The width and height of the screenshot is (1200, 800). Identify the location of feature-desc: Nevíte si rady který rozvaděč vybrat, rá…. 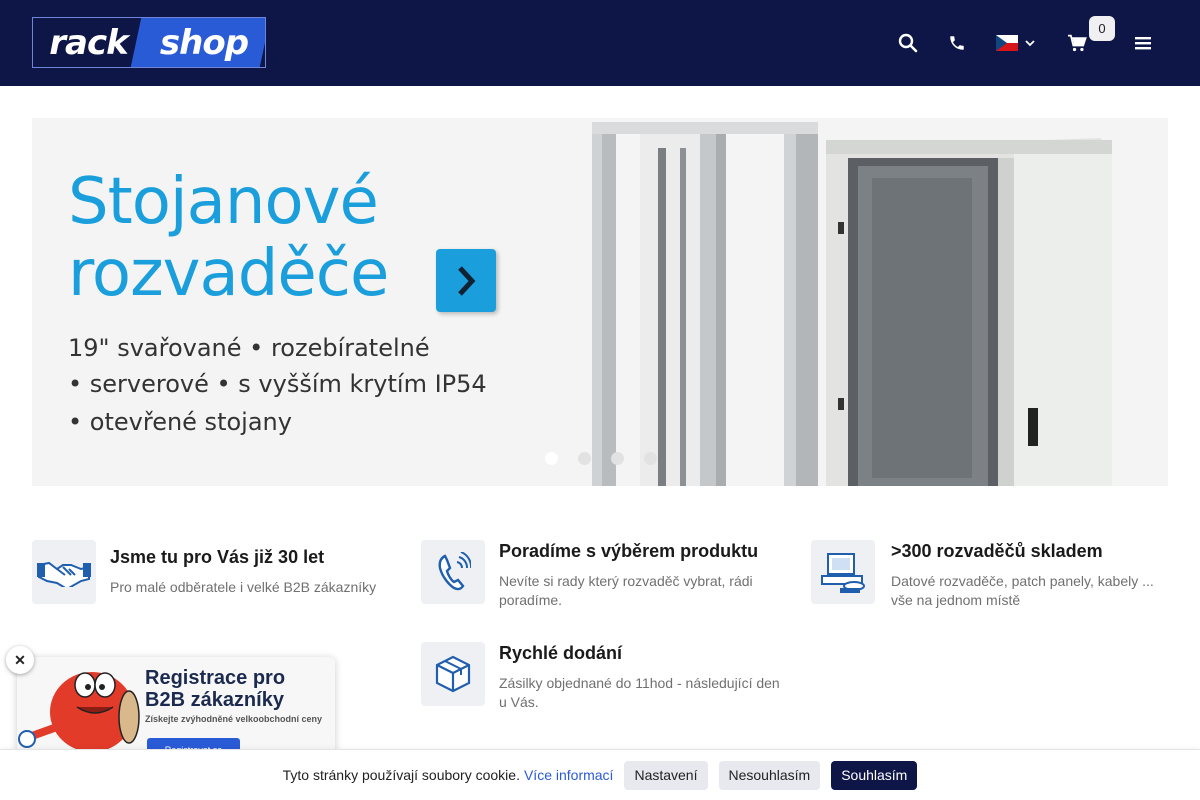
(626, 590).